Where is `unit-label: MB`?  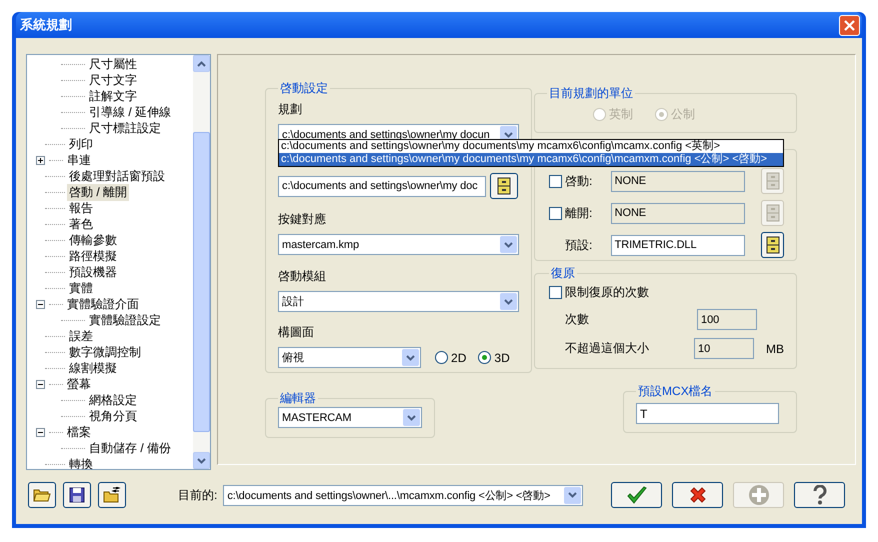 unit-label: MB is located at coordinates (775, 349).